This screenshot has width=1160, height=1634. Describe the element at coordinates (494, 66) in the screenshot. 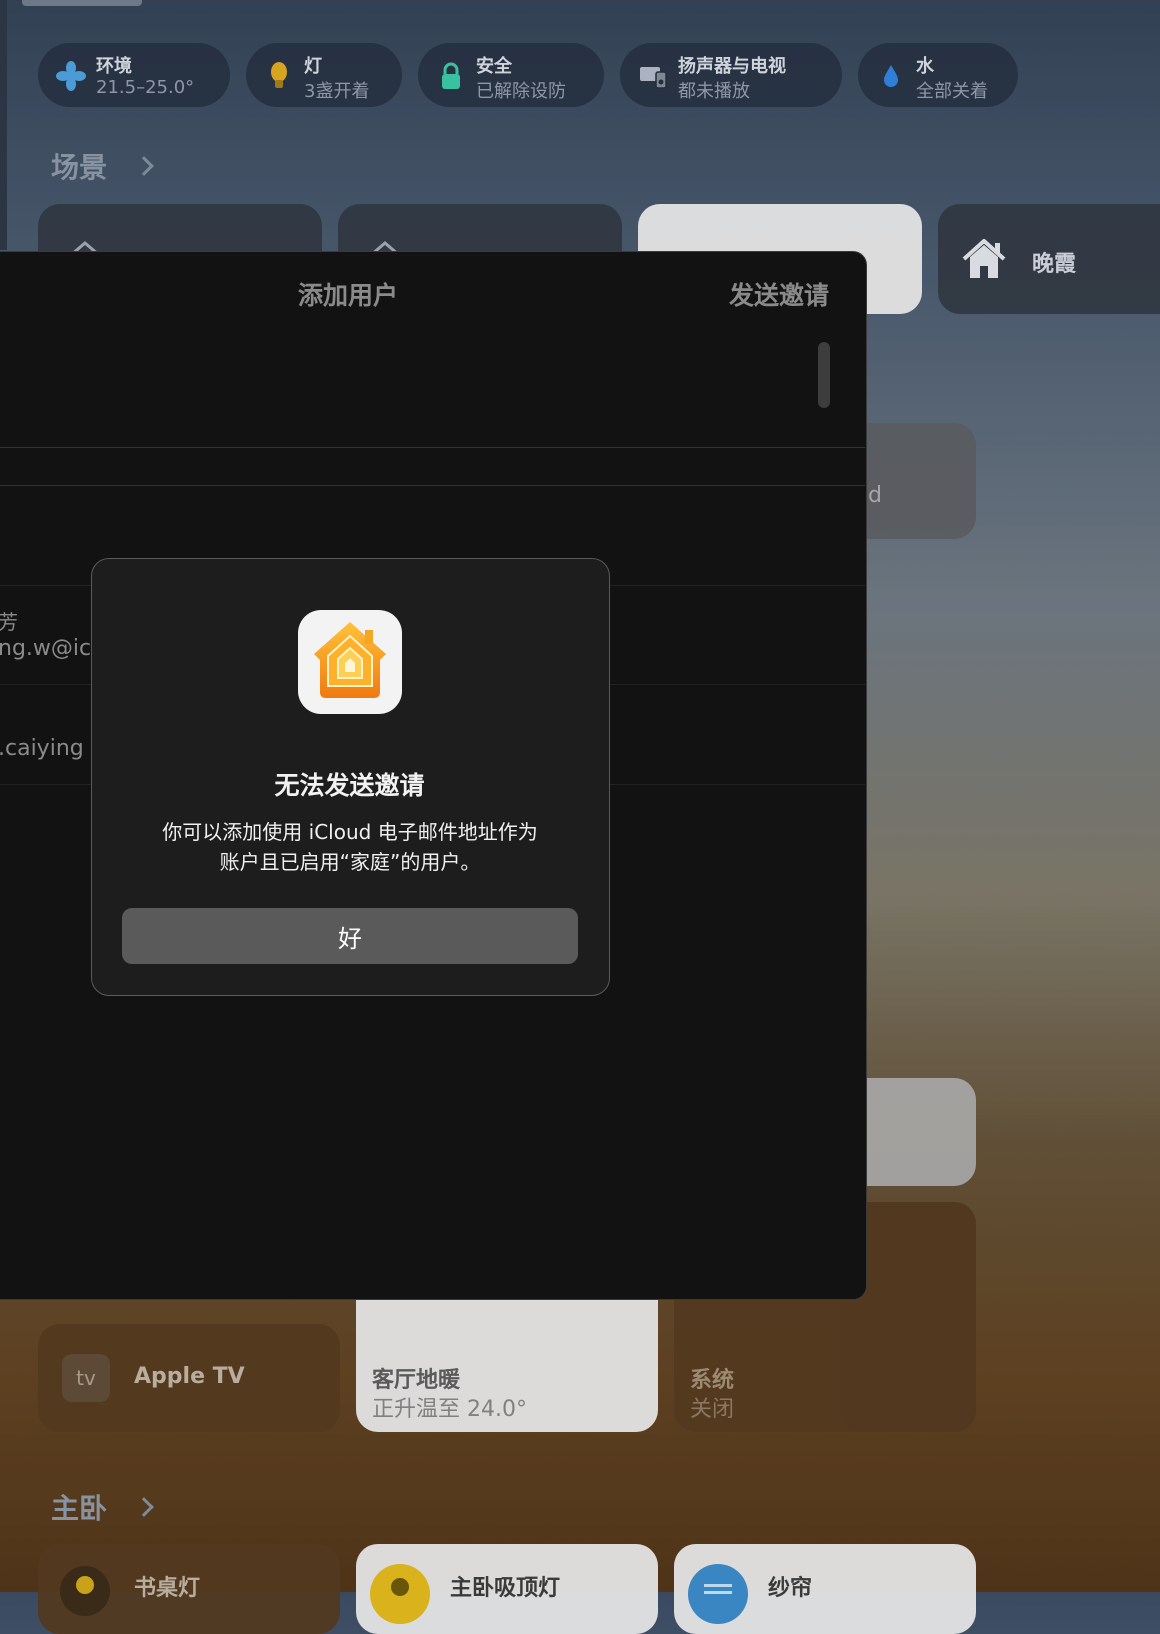

I see `pill-title: 安全` at that location.